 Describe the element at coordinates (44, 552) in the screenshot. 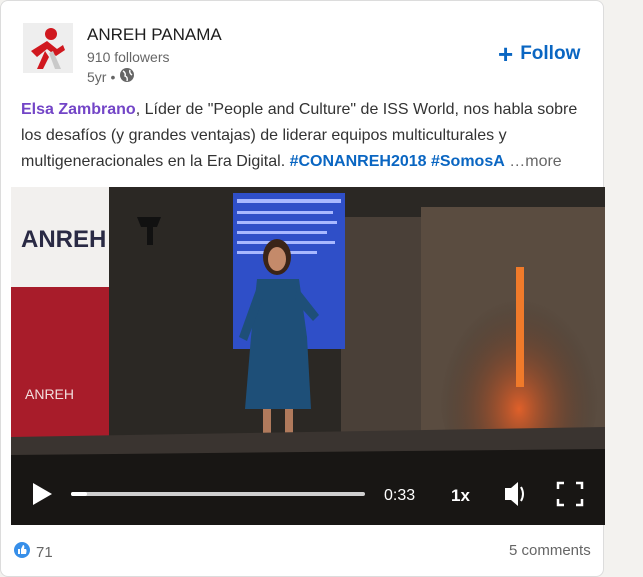

I see `reaction-count: 71` at that location.